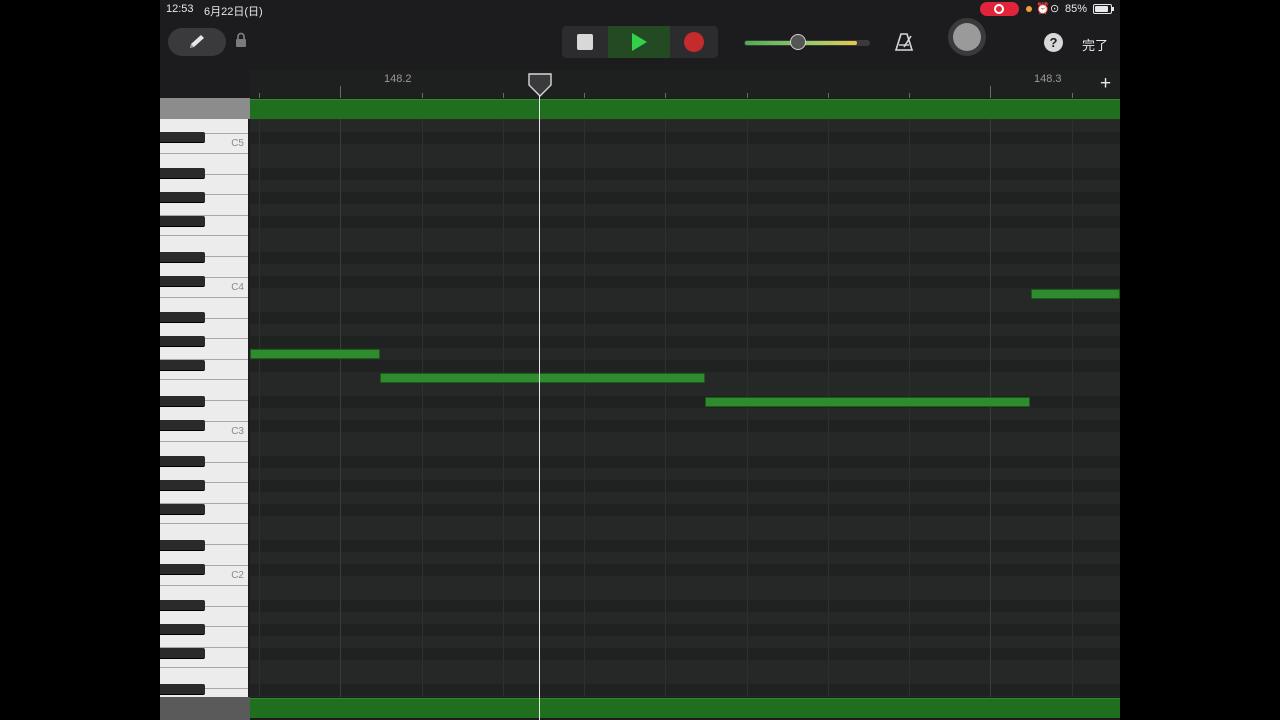 The width and height of the screenshot is (1280, 720). I want to click on bar-label: 148.2, so click(398, 79).